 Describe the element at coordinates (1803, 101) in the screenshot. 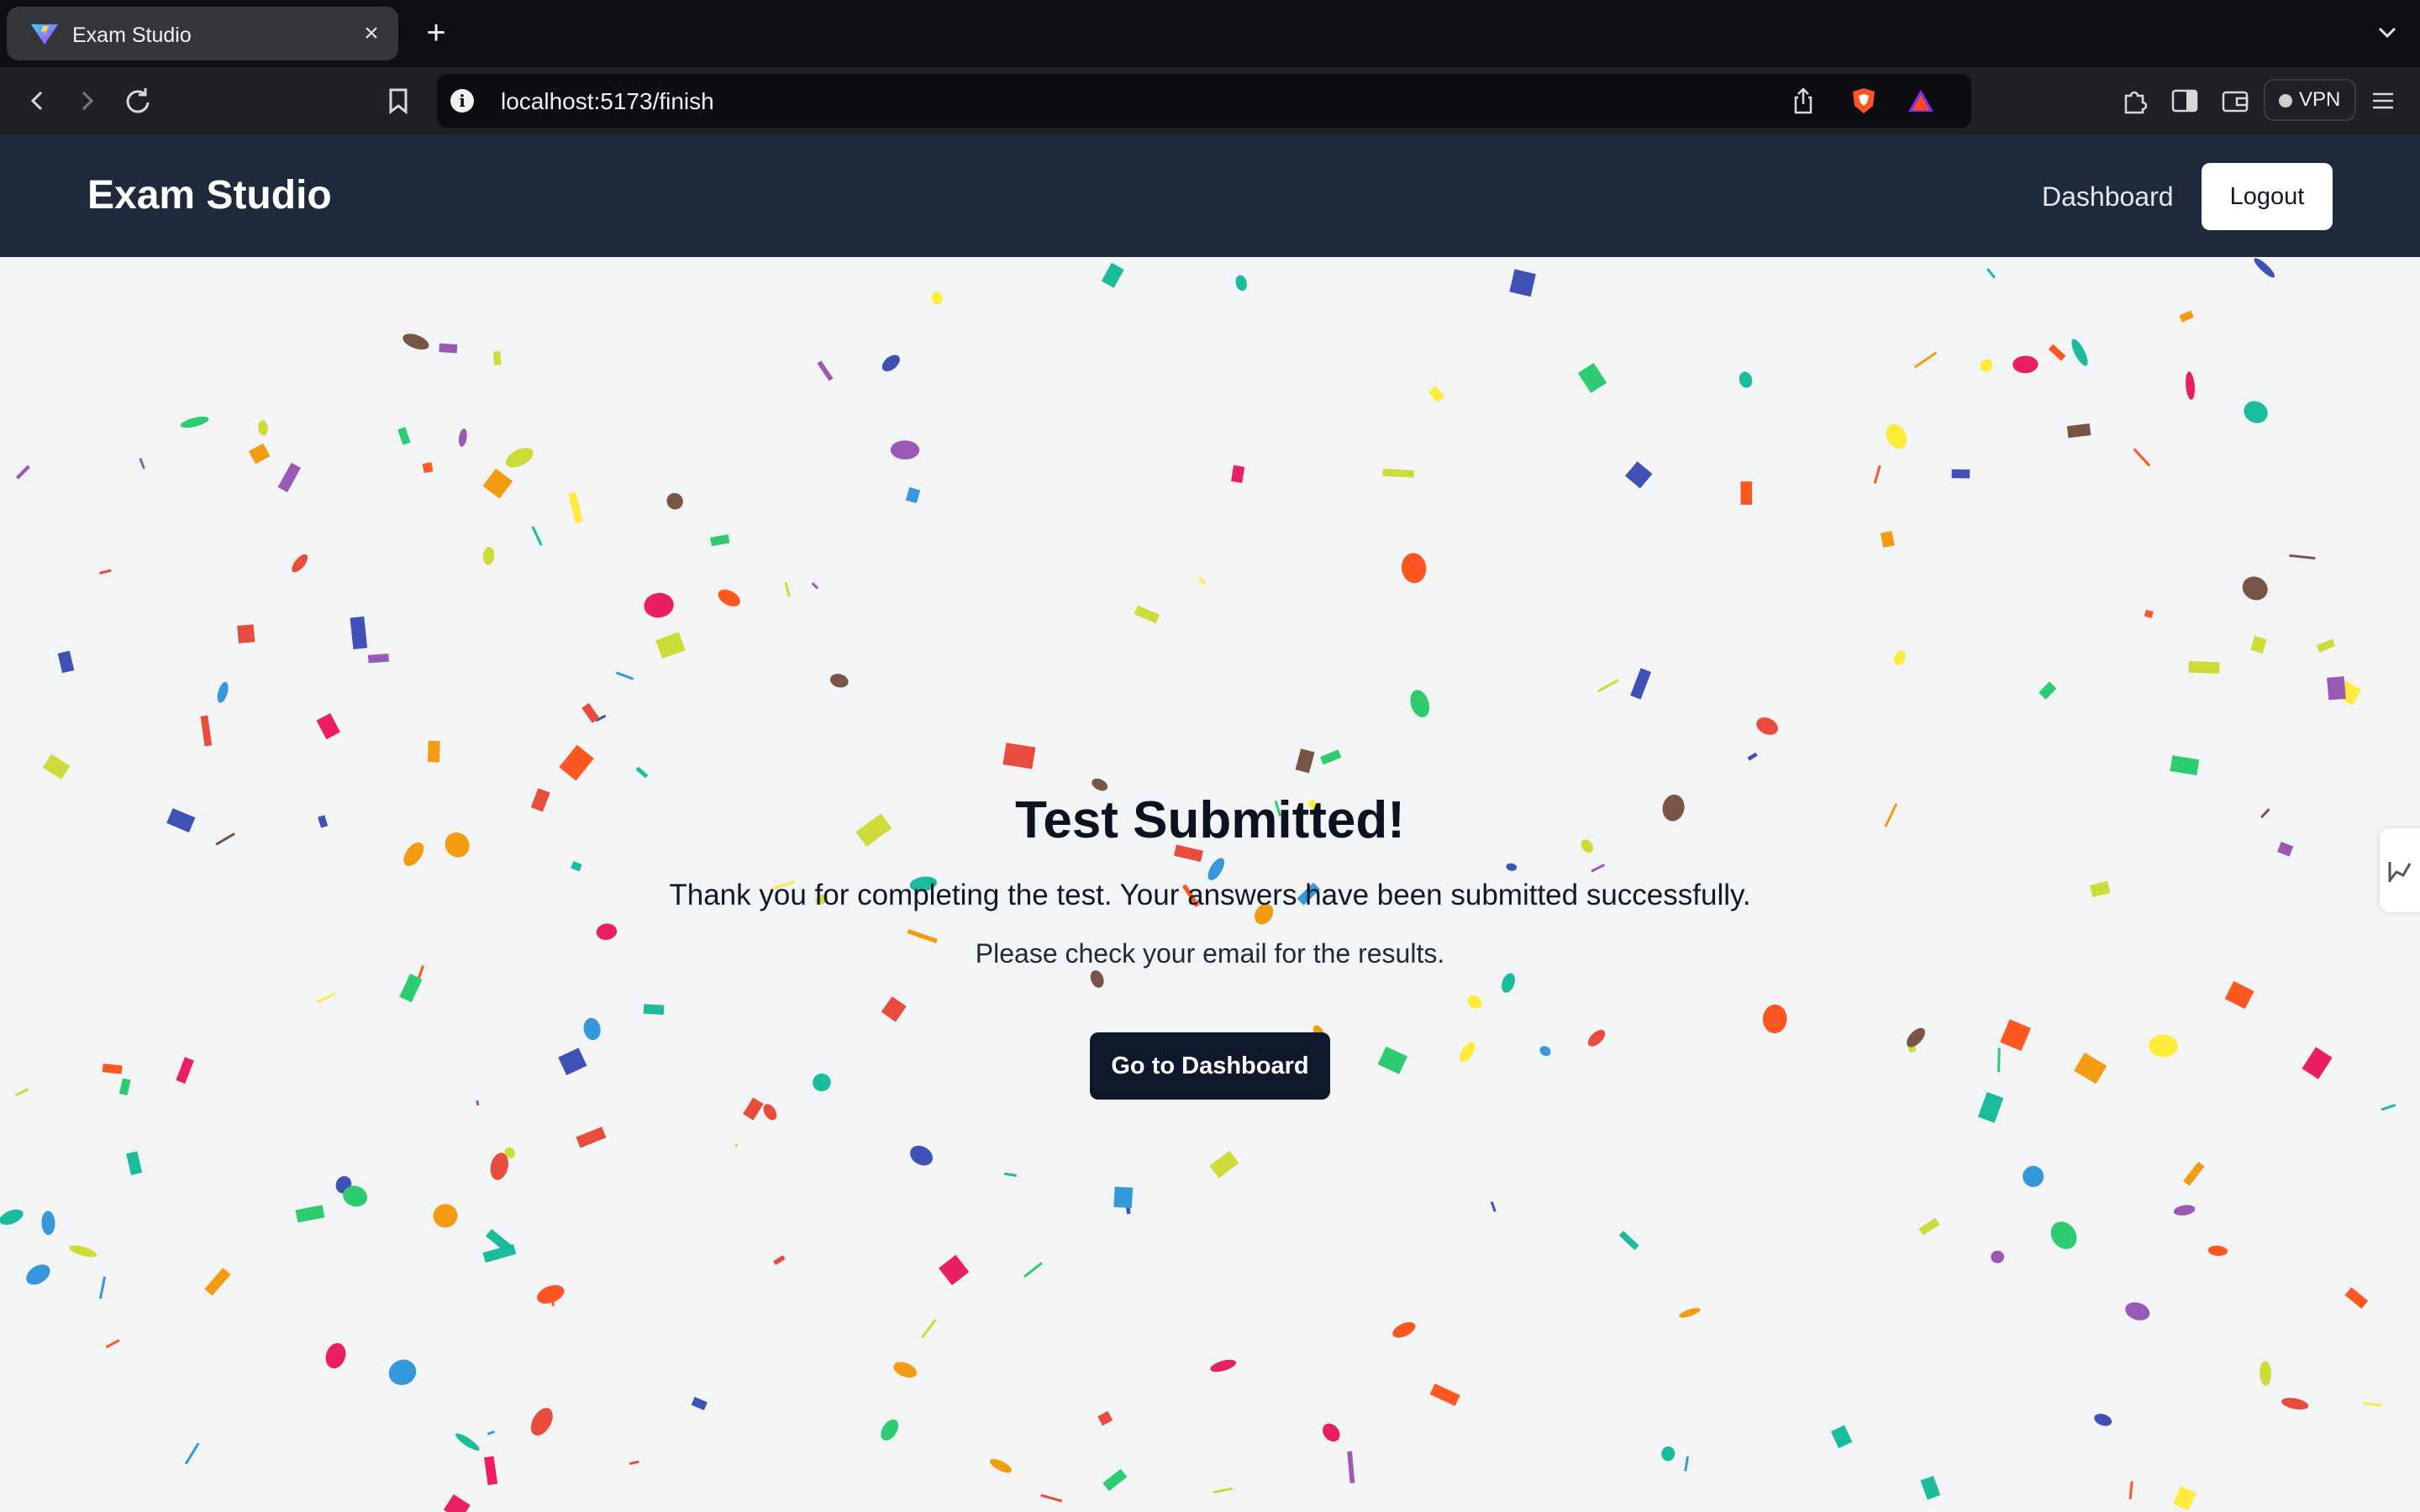

I see `share-icon` at that location.